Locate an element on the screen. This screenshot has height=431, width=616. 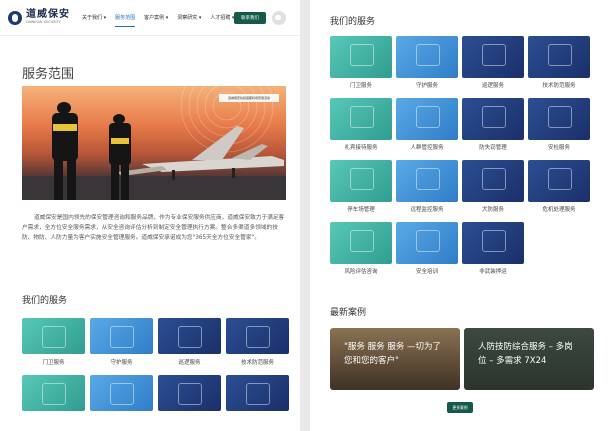
service-label: 停车场管理 is located at coordinates (361, 210).